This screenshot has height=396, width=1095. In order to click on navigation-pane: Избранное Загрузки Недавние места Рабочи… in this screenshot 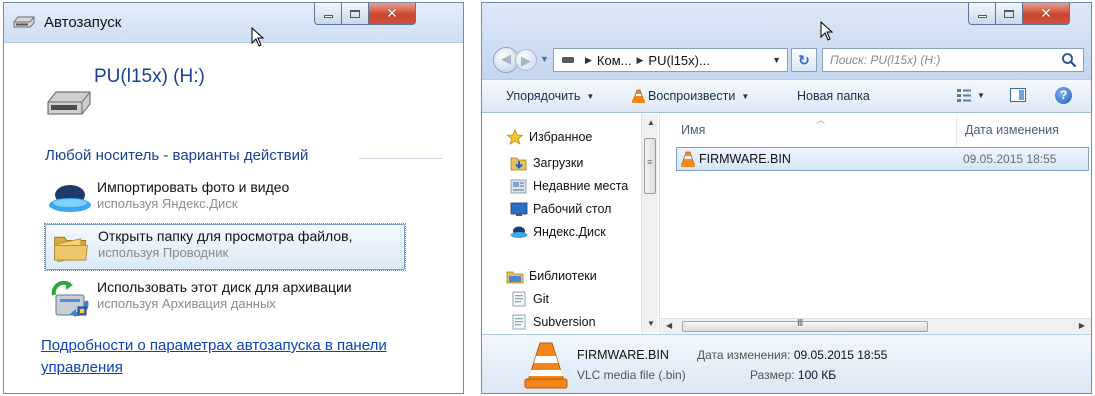, I will do `click(571, 223)`.